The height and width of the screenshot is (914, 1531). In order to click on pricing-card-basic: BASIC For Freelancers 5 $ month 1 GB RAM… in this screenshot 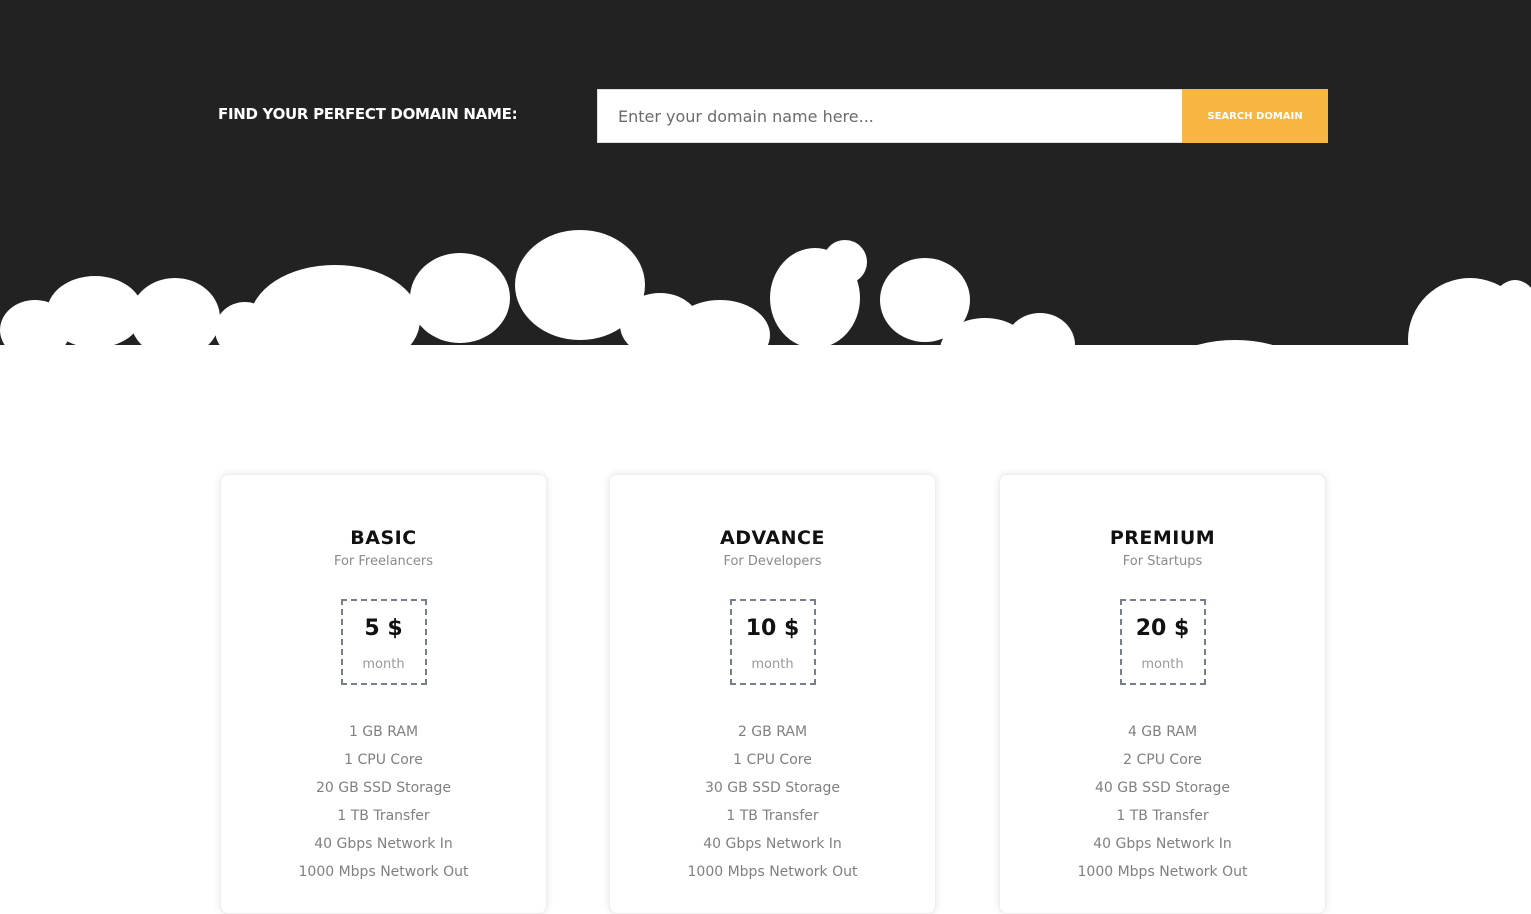, I will do `click(383, 694)`.